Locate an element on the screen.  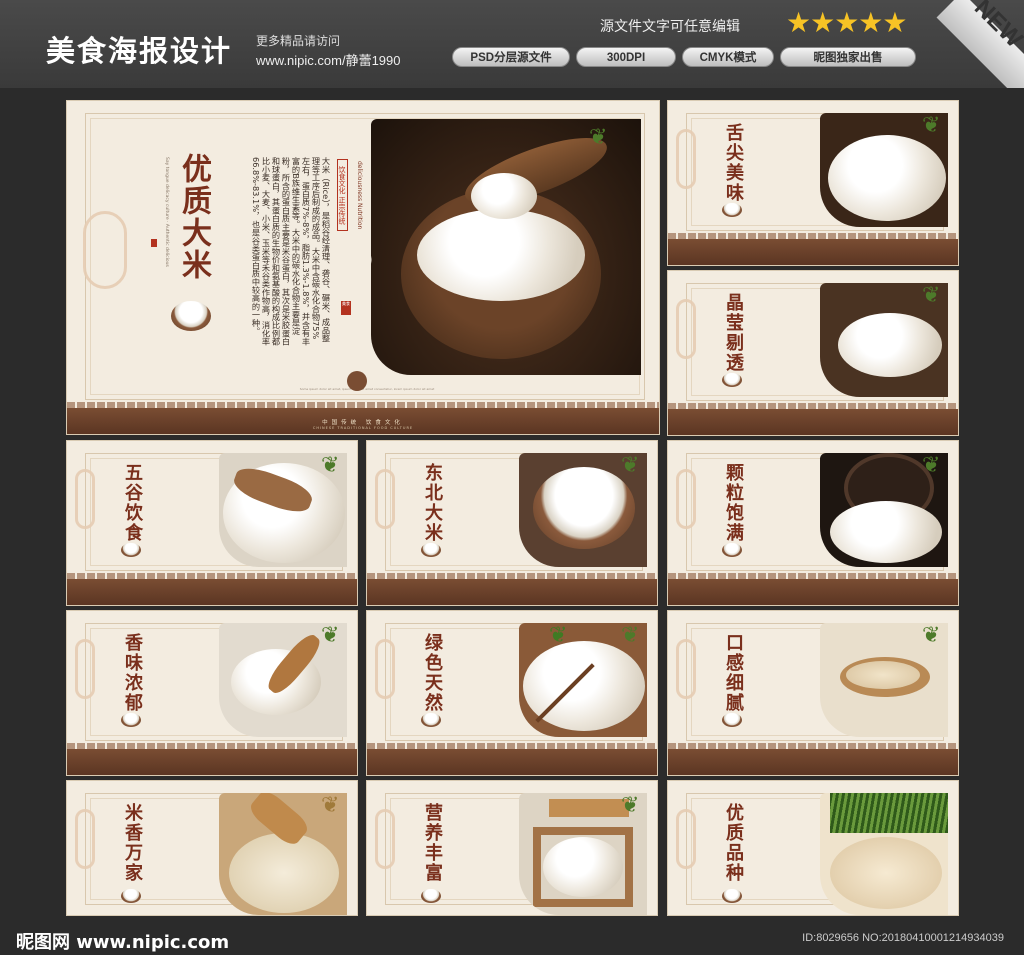
wooden-bowl is located at coordinates (584, 508).